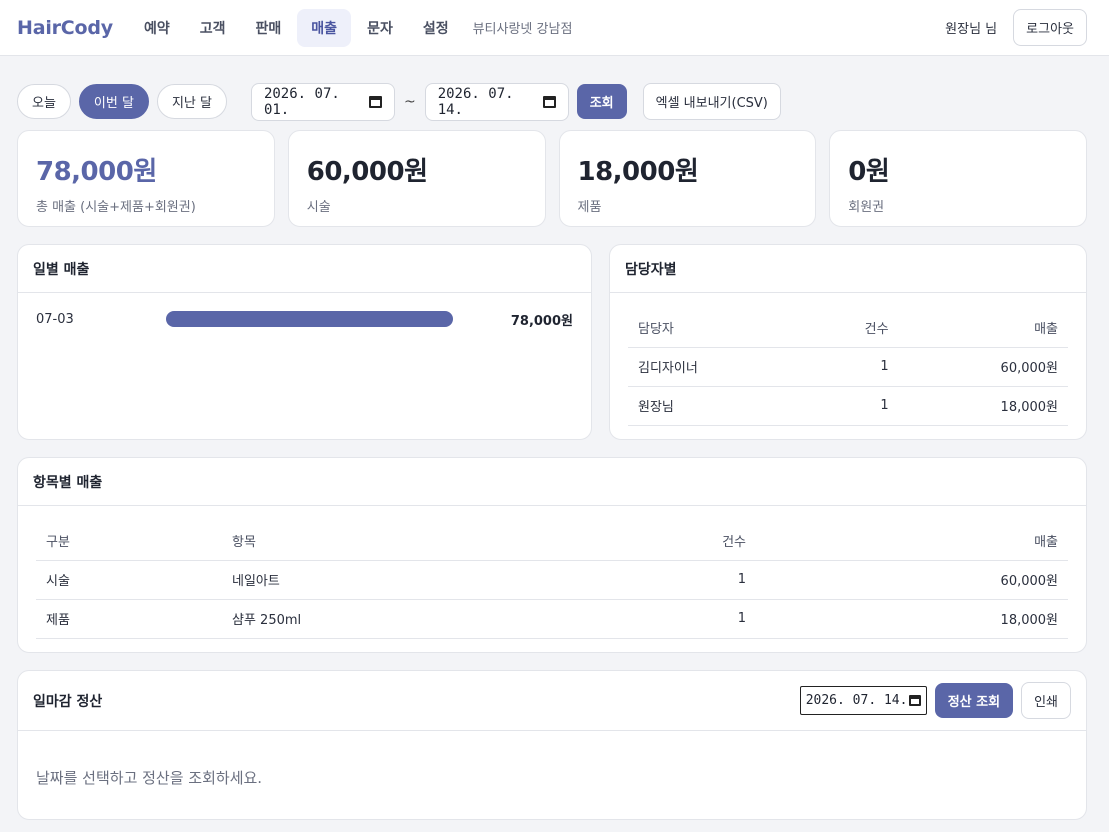 The height and width of the screenshot is (832, 1109). Describe the element at coordinates (522, 29) in the screenshot. I see `store-name: 뷰티사랑넷 강남점` at that location.